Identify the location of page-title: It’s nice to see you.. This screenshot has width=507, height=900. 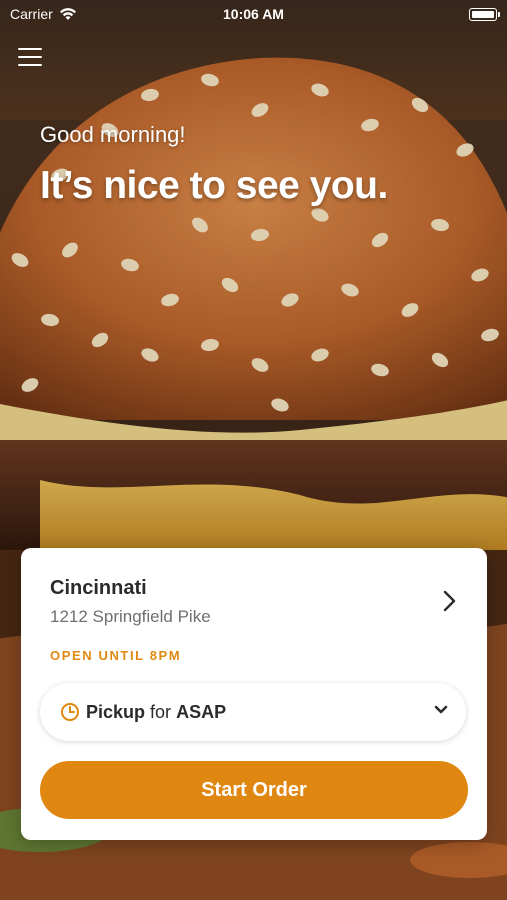
(214, 185).